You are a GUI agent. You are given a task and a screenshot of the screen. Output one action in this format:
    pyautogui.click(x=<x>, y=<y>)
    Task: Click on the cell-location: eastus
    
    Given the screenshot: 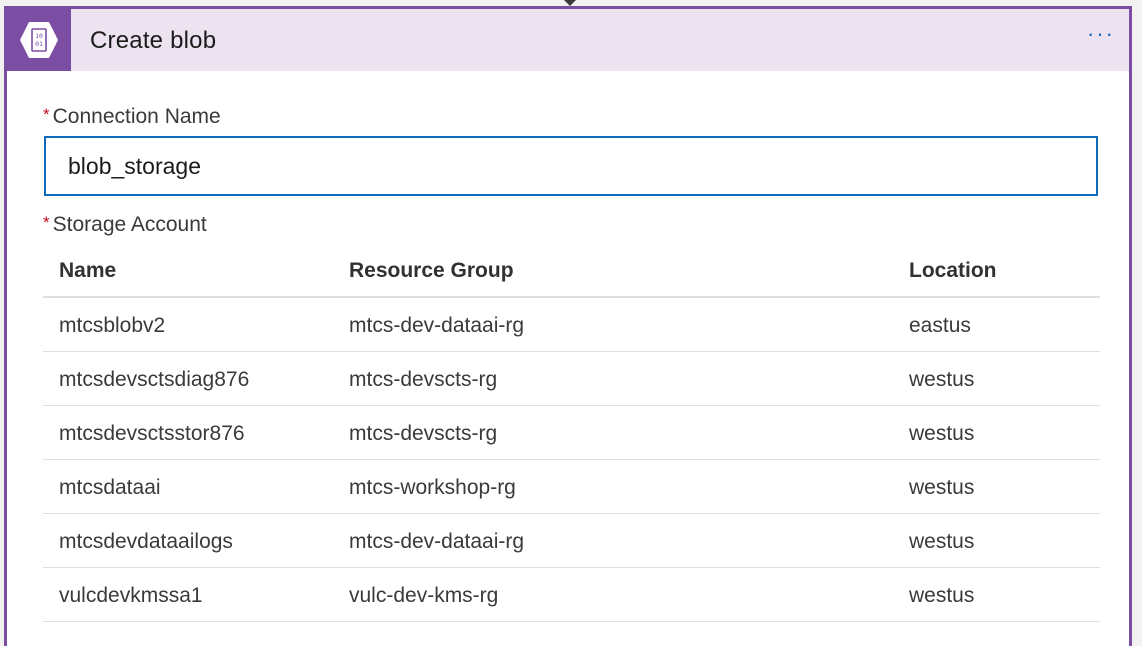 What is the action you would take?
    pyautogui.click(x=940, y=325)
    